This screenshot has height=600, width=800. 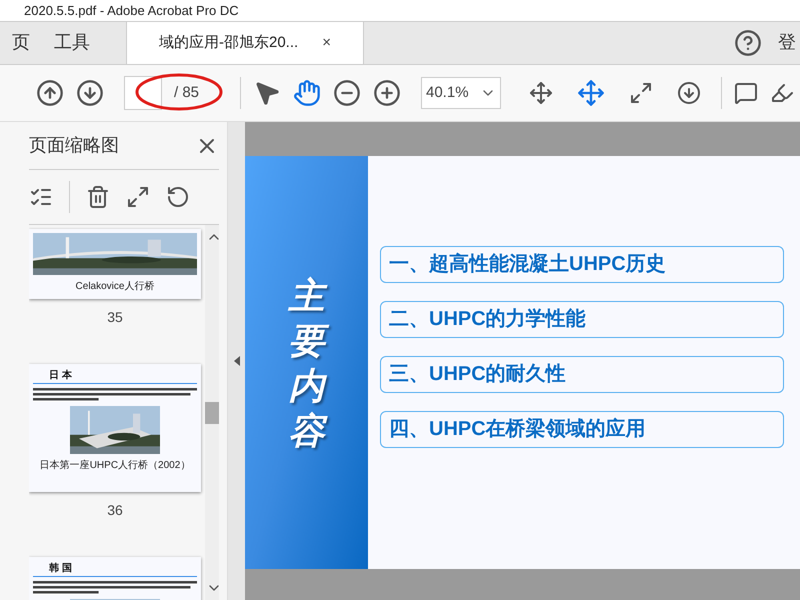 I want to click on page-thumbnail: Celakovice人行桥, so click(x=115, y=264).